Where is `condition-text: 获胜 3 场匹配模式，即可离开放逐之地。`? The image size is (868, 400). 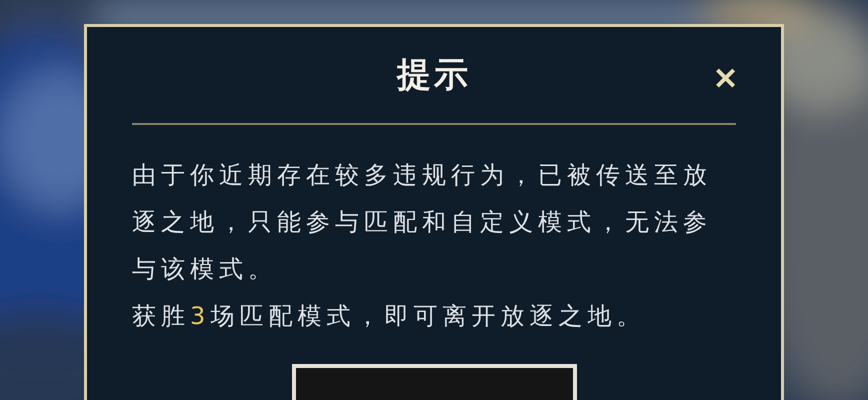
condition-text: 获胜 3 场匹配模式，即可离开放逐之地。 is located at coordinates (389, 316).